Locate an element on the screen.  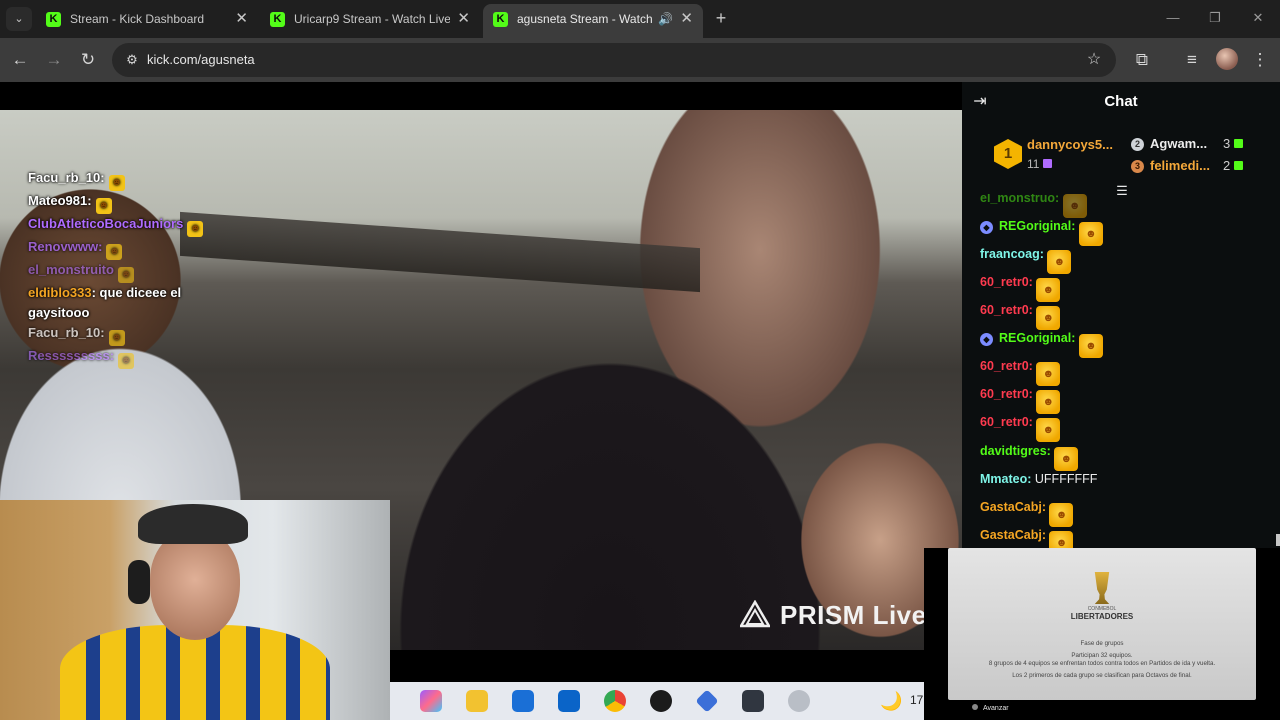
restore-icon: ❐ is located at coordinates (1215, 18).